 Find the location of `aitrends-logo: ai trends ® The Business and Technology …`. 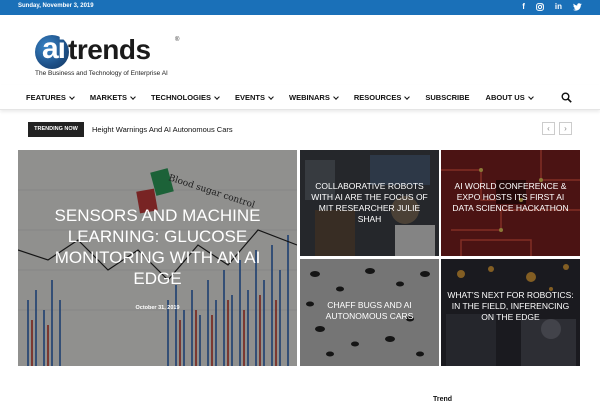

aitrends-logo: ai trends ® The Business and Technology … is located at coordinates (110, 56).